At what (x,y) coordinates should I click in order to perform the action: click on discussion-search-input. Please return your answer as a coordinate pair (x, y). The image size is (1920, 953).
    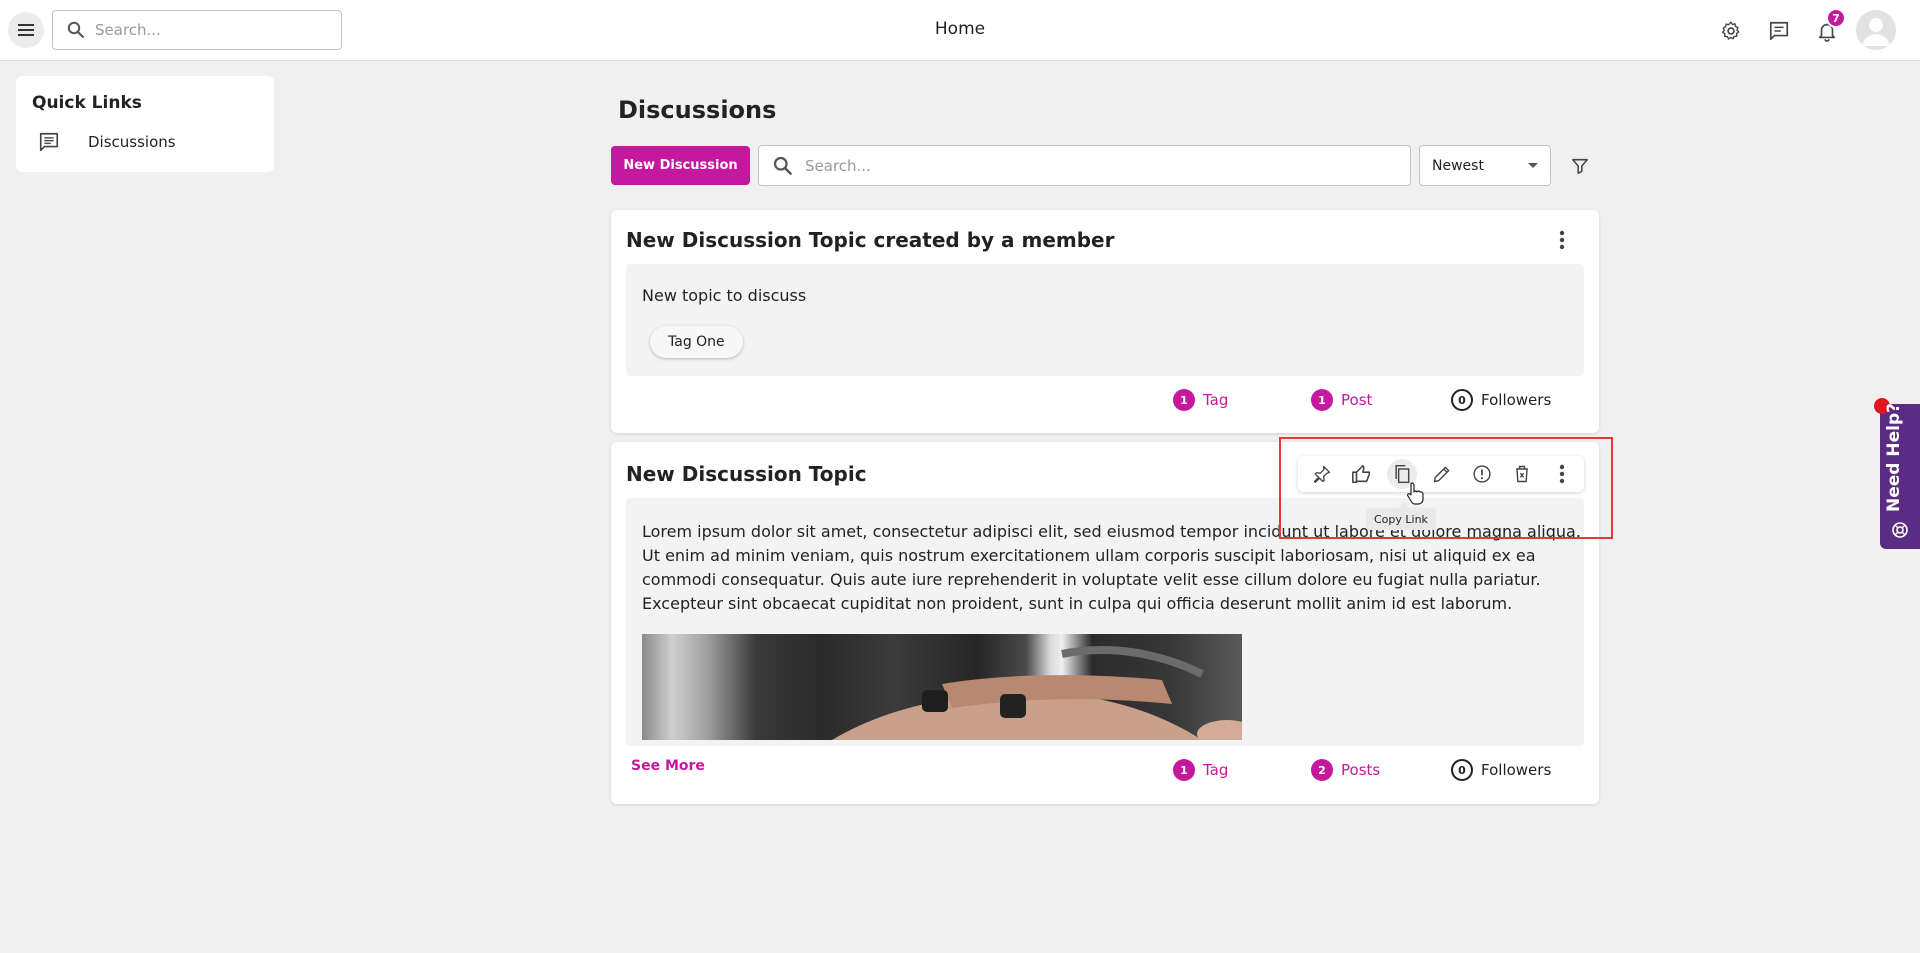
    Looking at the image, I should click on (1095, 165).